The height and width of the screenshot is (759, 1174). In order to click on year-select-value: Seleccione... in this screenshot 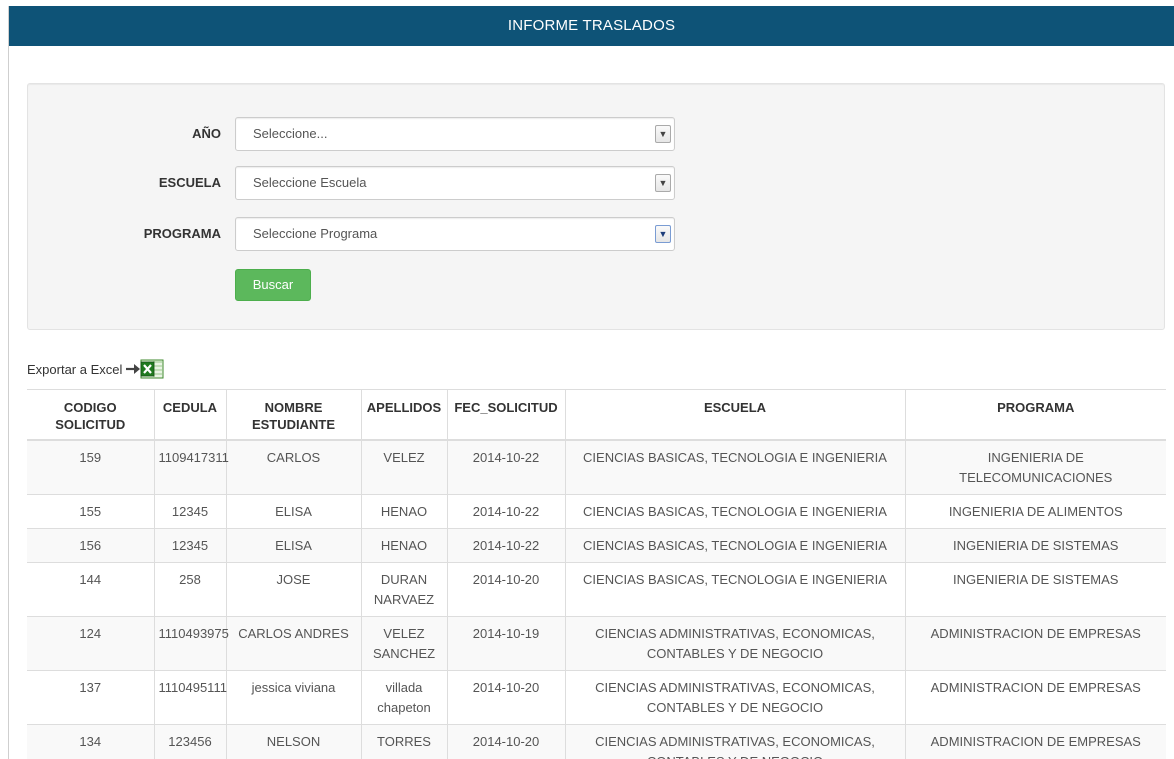, I will do `click(290, 133)`.